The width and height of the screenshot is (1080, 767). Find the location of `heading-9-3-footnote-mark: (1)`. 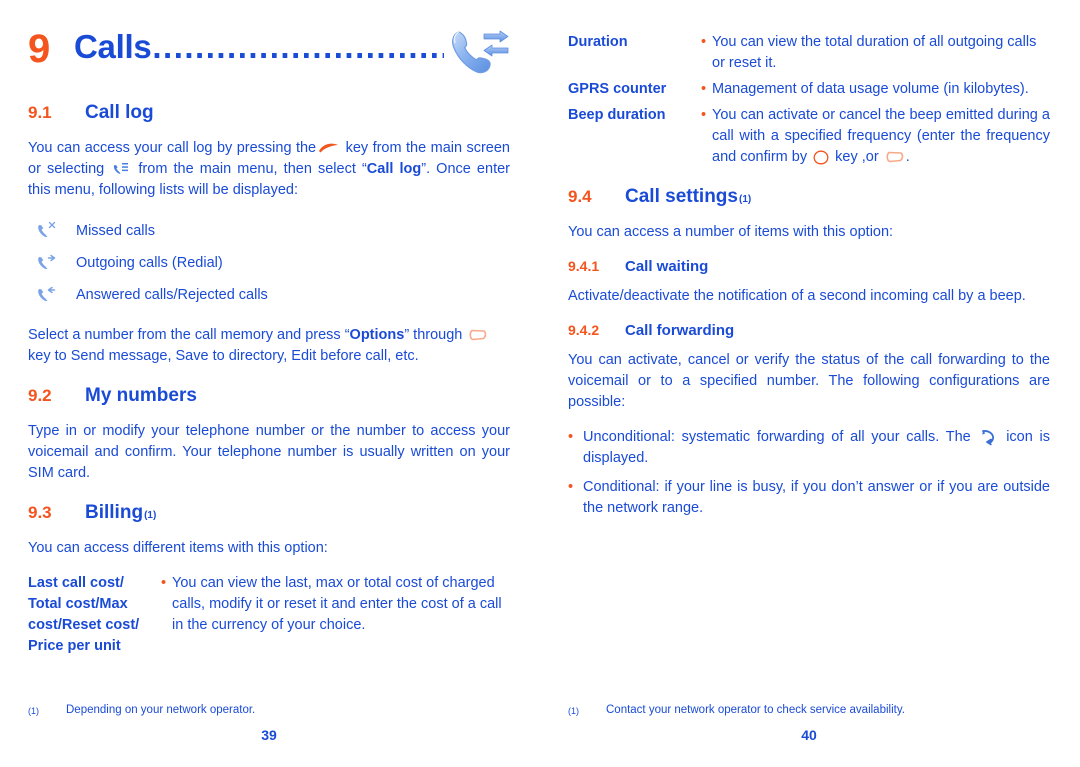

heading-9-3-footnote-mark: (1) is located at coordinates (150, 515).